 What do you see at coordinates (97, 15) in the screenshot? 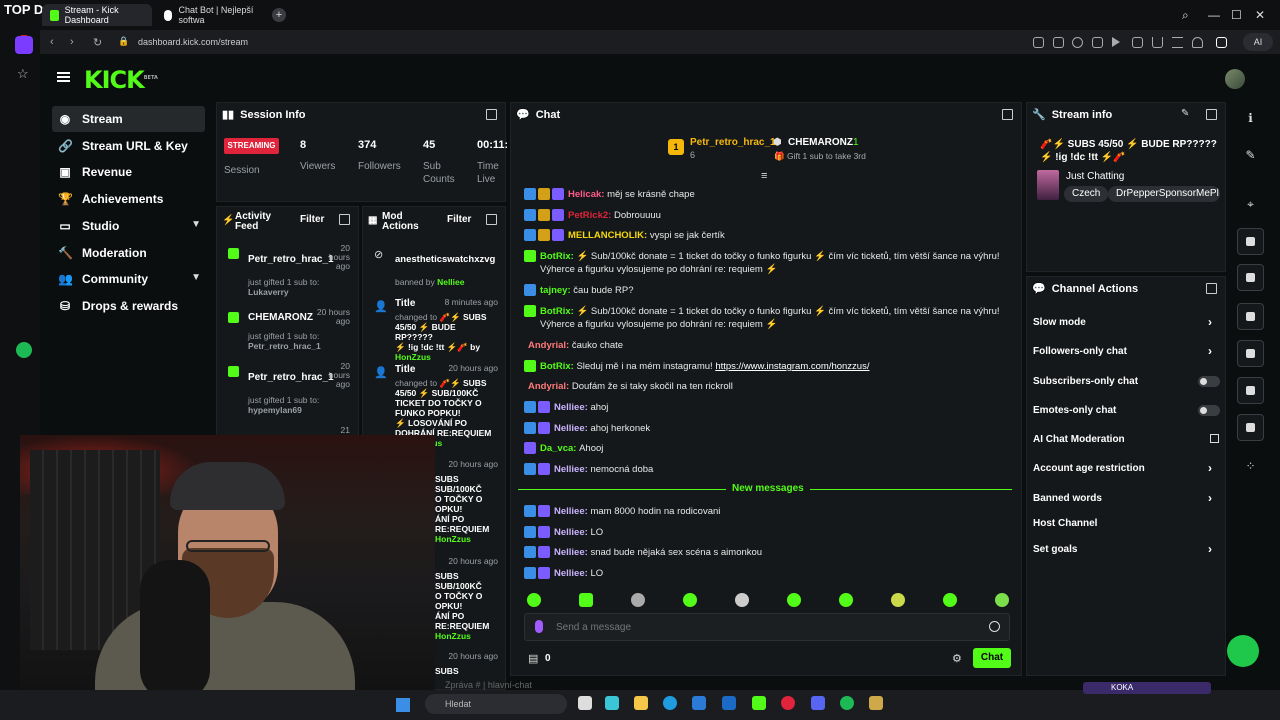
I see `tab-kick-dashboard: Stream - Kick Dashboard` at bounding box center [97, 15].